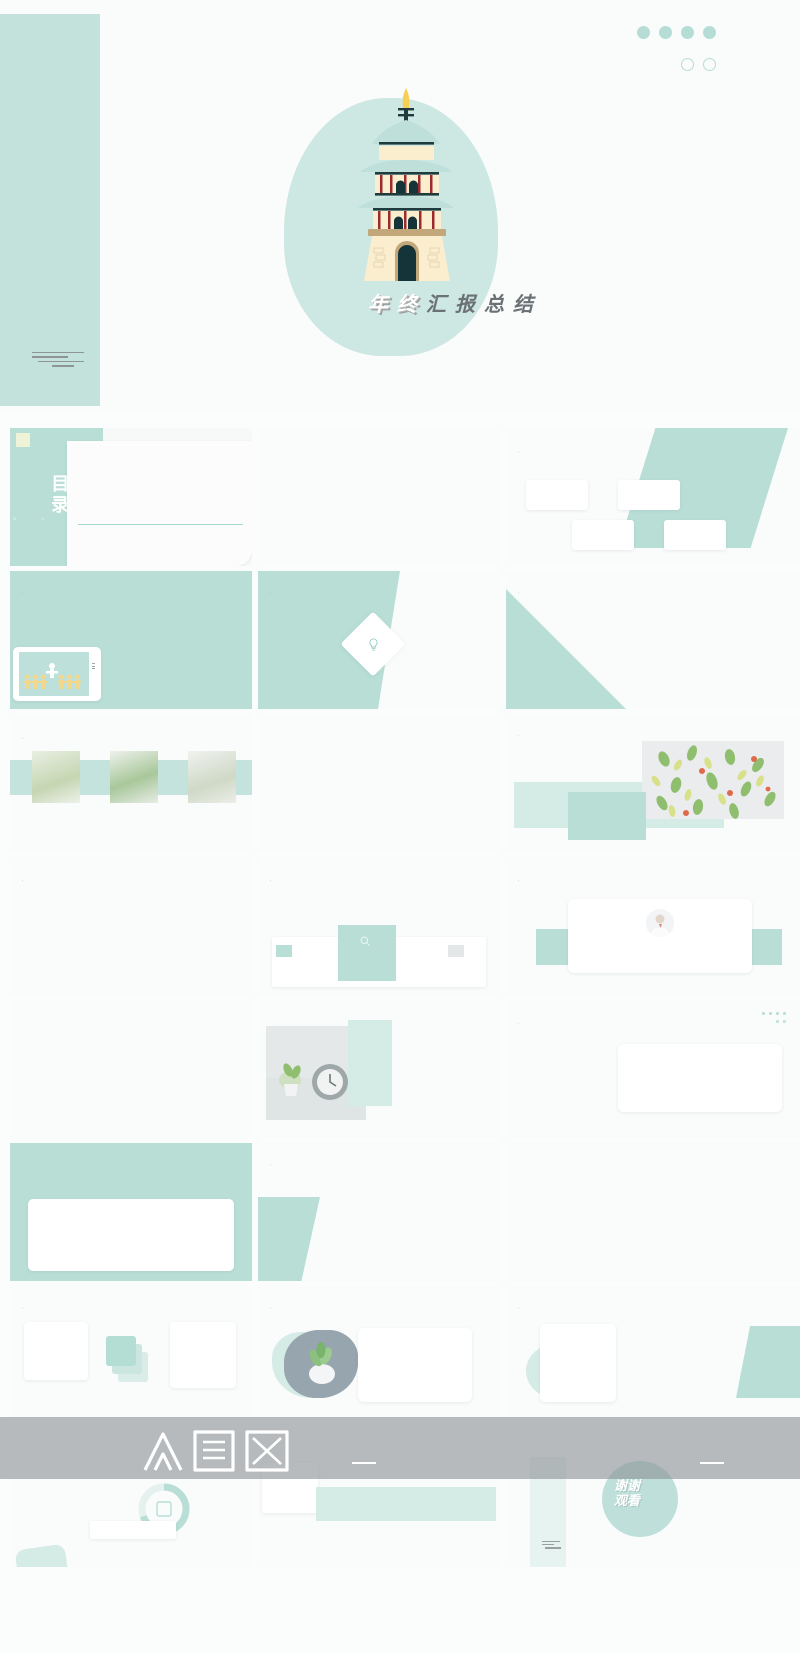 This screenshot has width=800, height=1654. I want to click on slide-toc: 目录 MULU, so click(131, 497).